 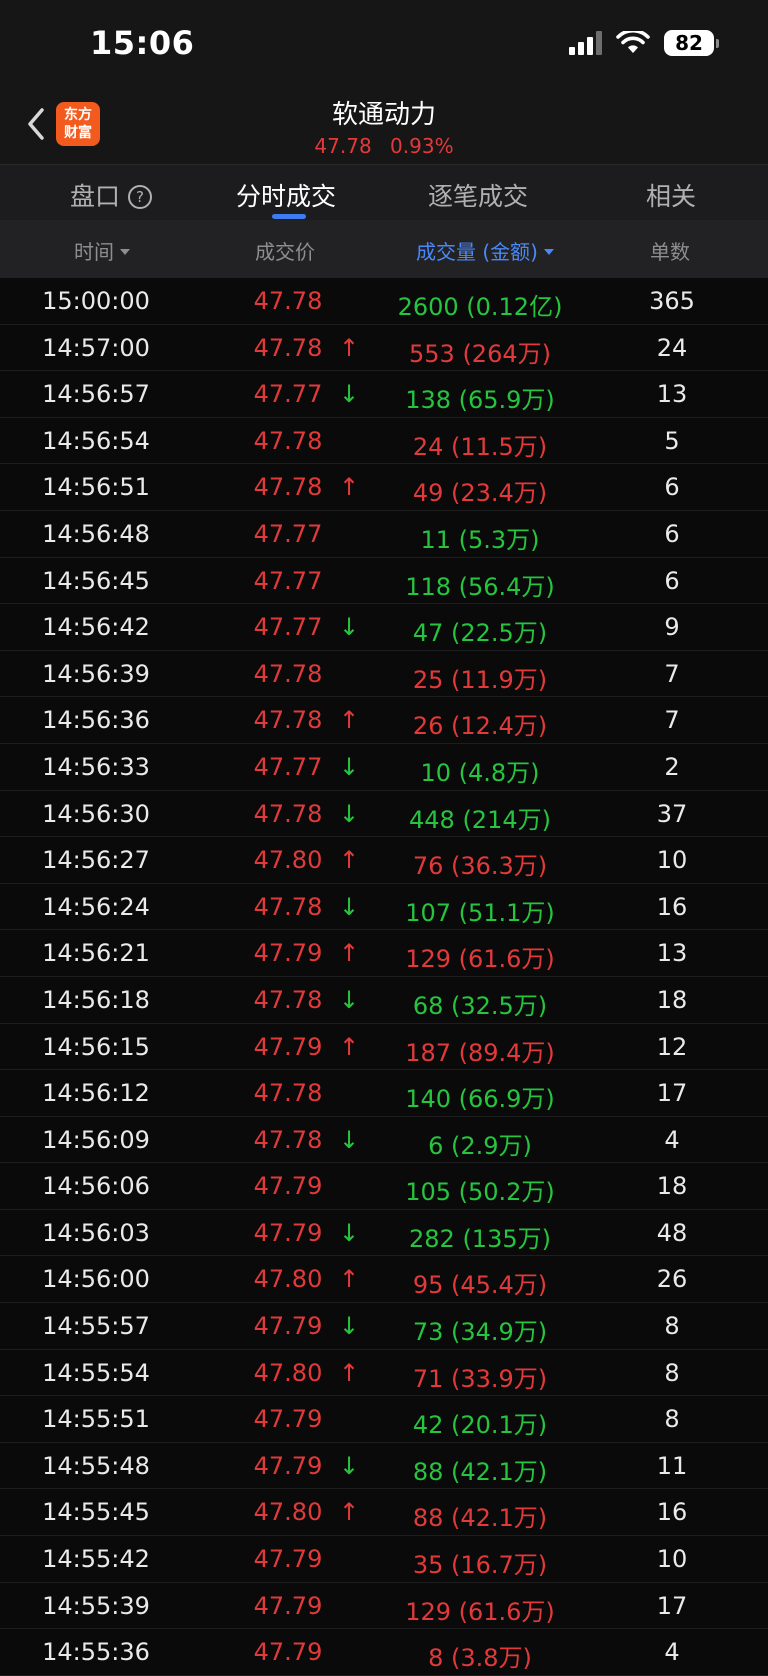 What do you see at coordinates (384, 953) in the screenshot?
I see `table-row: 14:56:21 47.79 ↑ 129 (61.6万) 13` at bounding box center [384, 953].